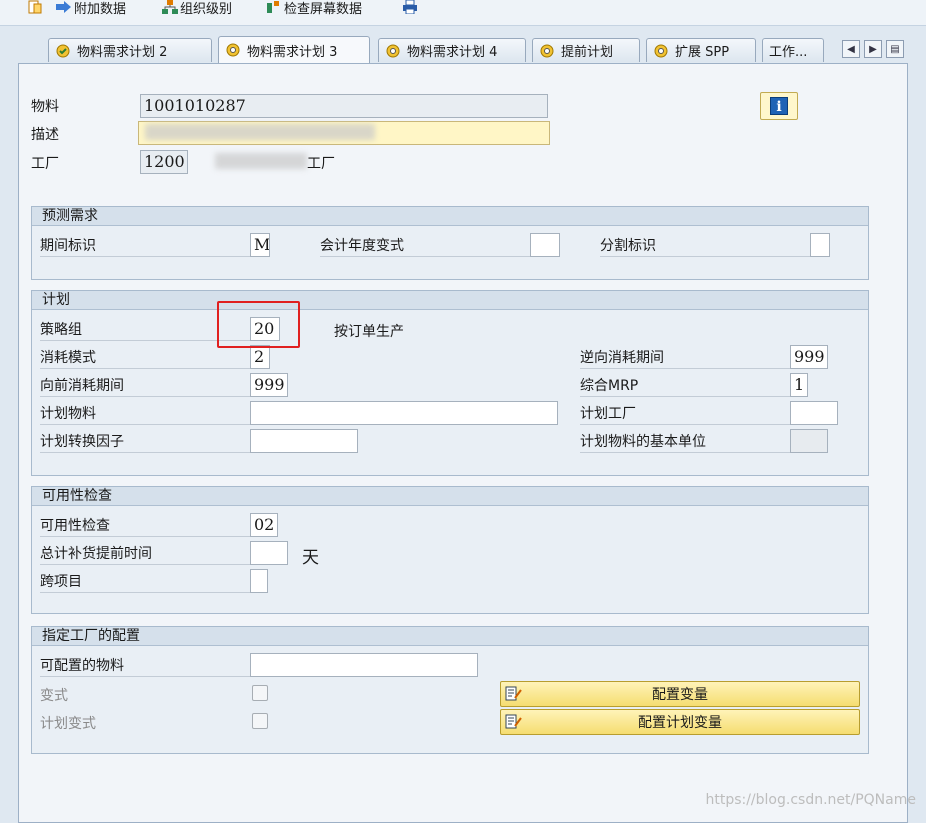 The image size is (926, 823). I want to click on tab-list-icon: ▤, so click(895, 49).